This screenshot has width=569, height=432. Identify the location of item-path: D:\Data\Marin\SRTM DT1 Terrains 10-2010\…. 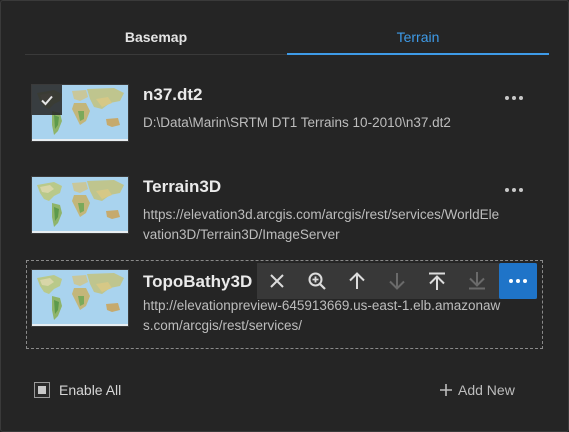
(297, 122).